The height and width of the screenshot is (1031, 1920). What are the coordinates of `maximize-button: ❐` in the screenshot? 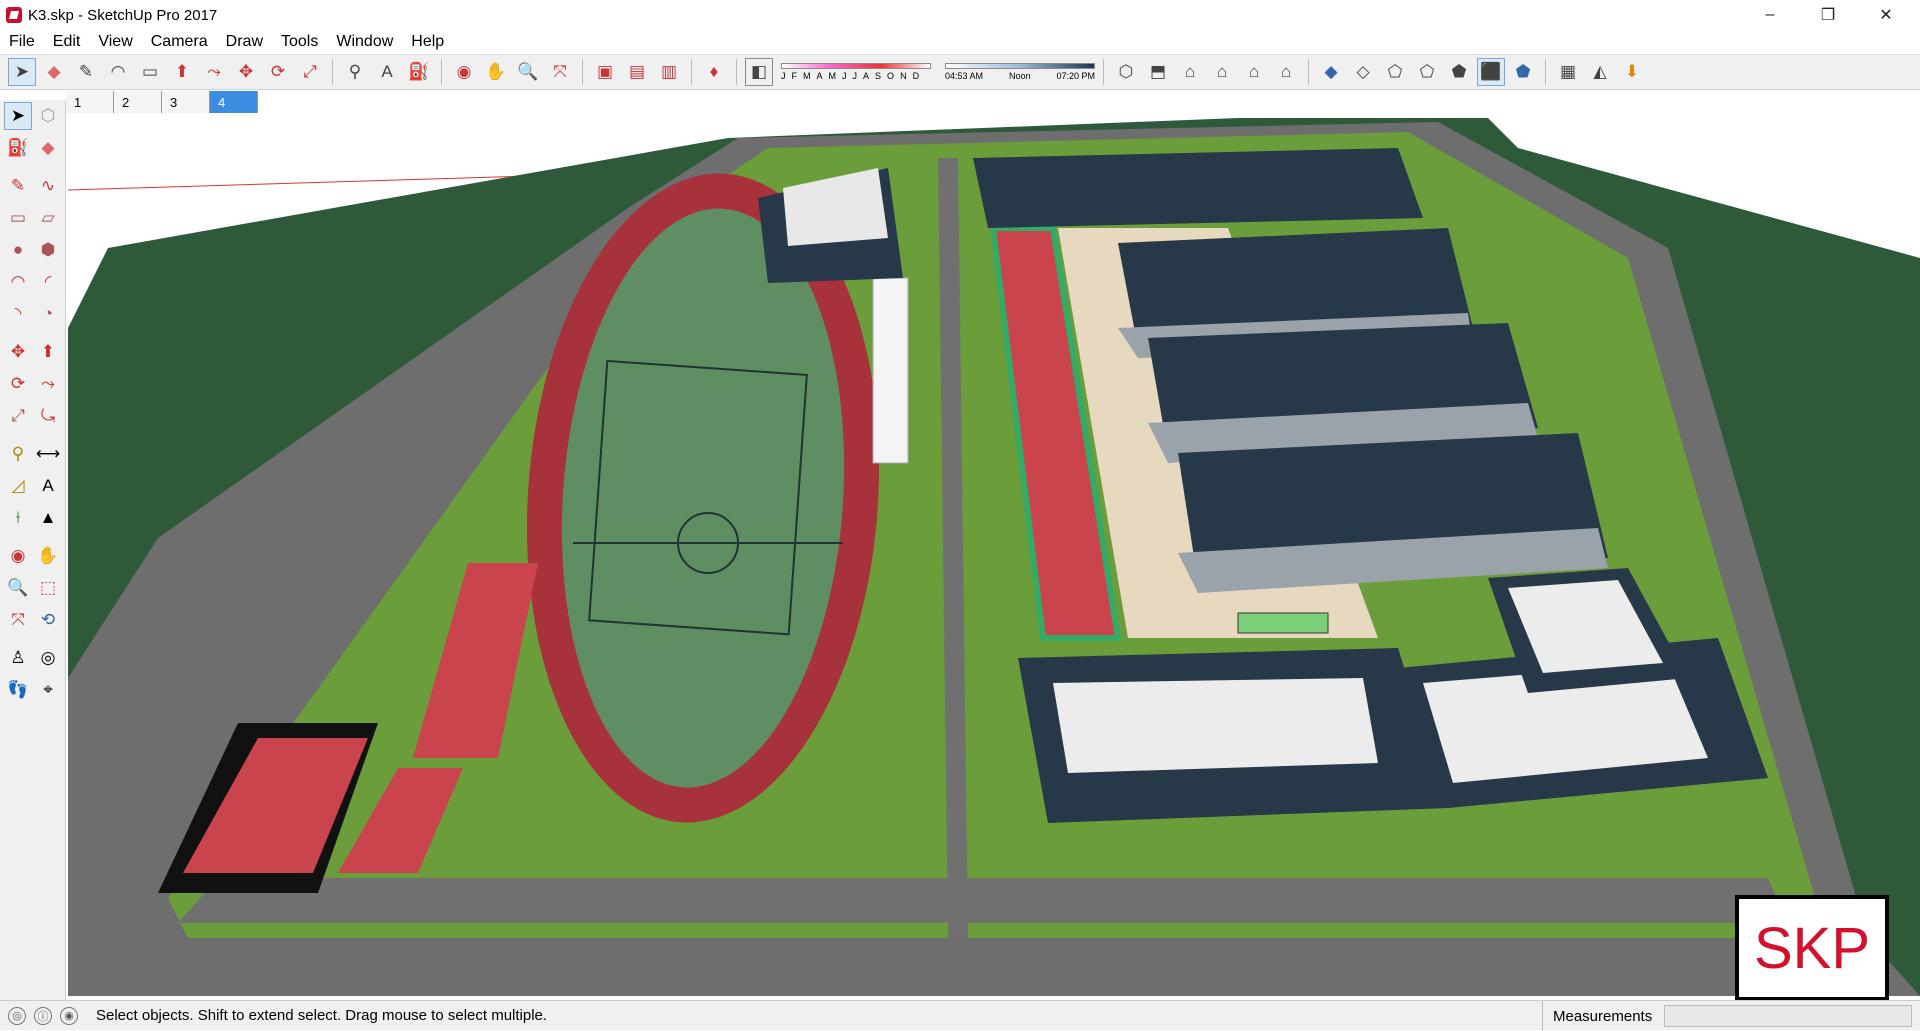 It's located at (1828, 15).